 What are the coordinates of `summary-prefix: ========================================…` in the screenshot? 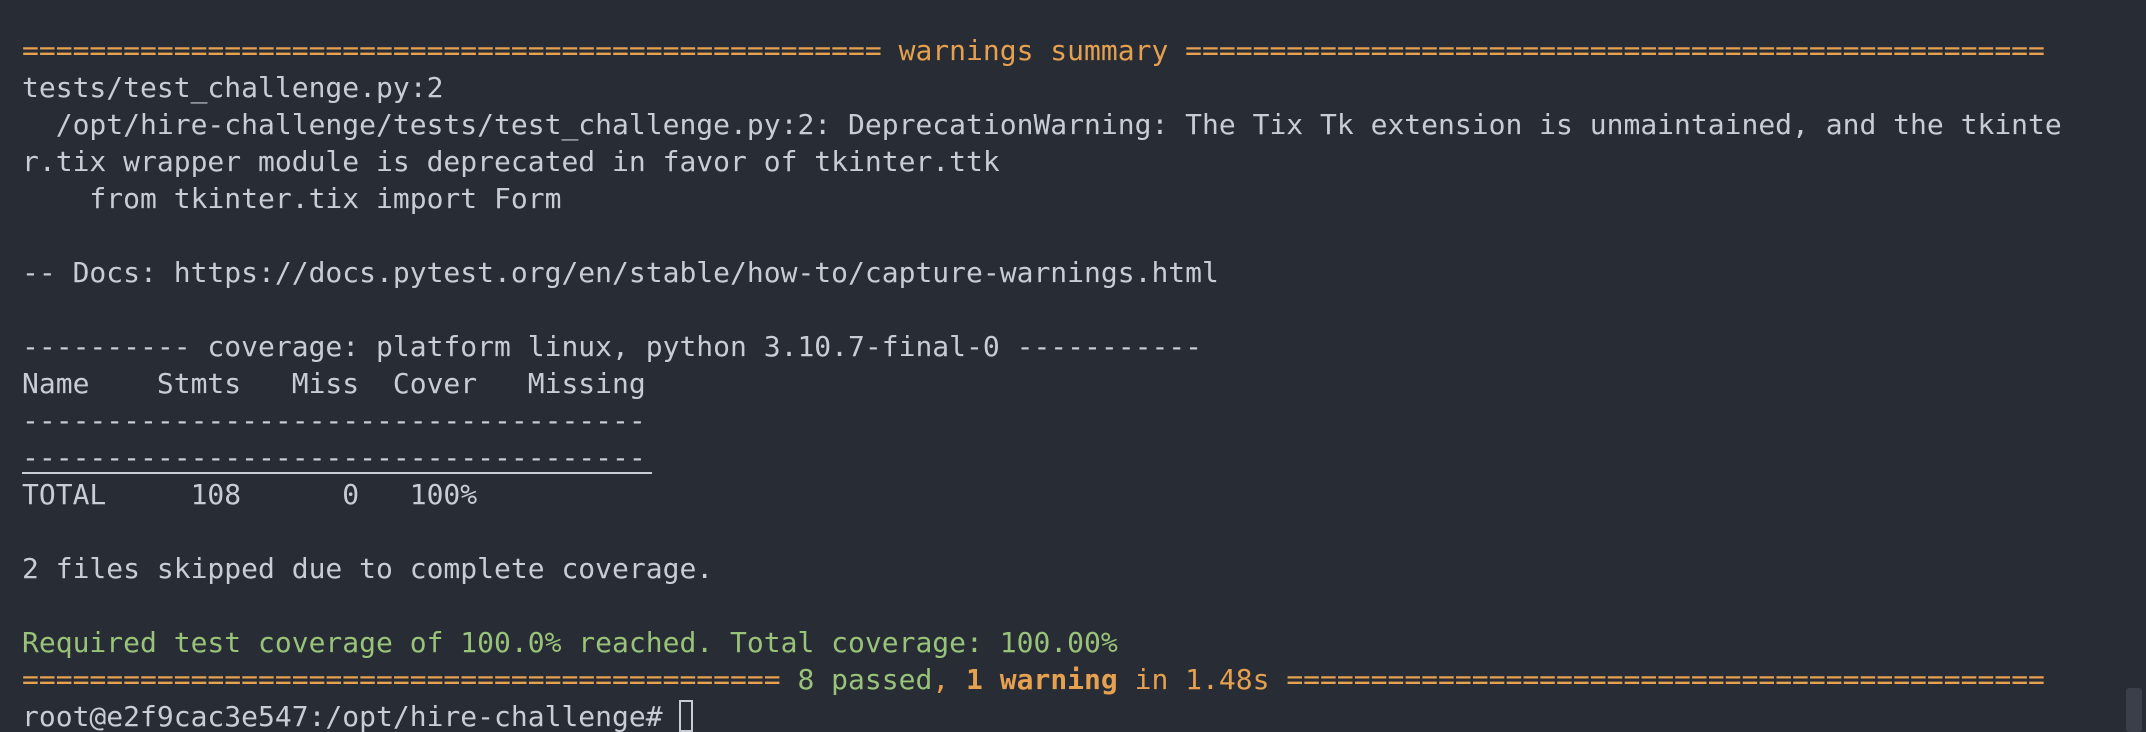 It's located at (410, 679).